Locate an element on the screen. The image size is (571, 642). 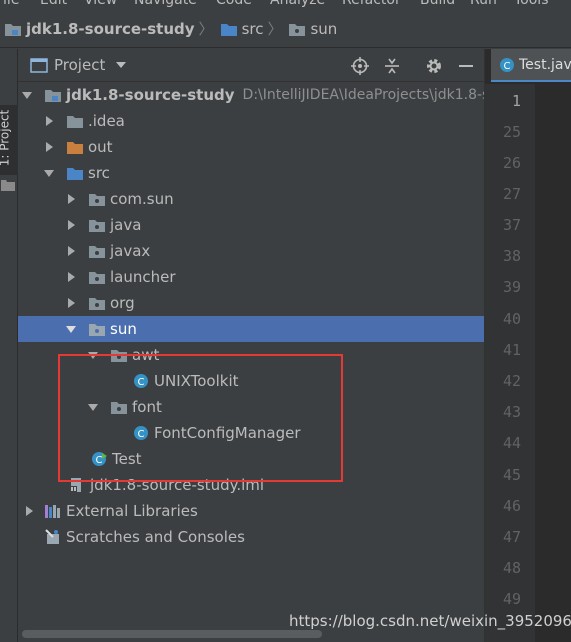
line-number: 26 is located at coordinates (511, 163).